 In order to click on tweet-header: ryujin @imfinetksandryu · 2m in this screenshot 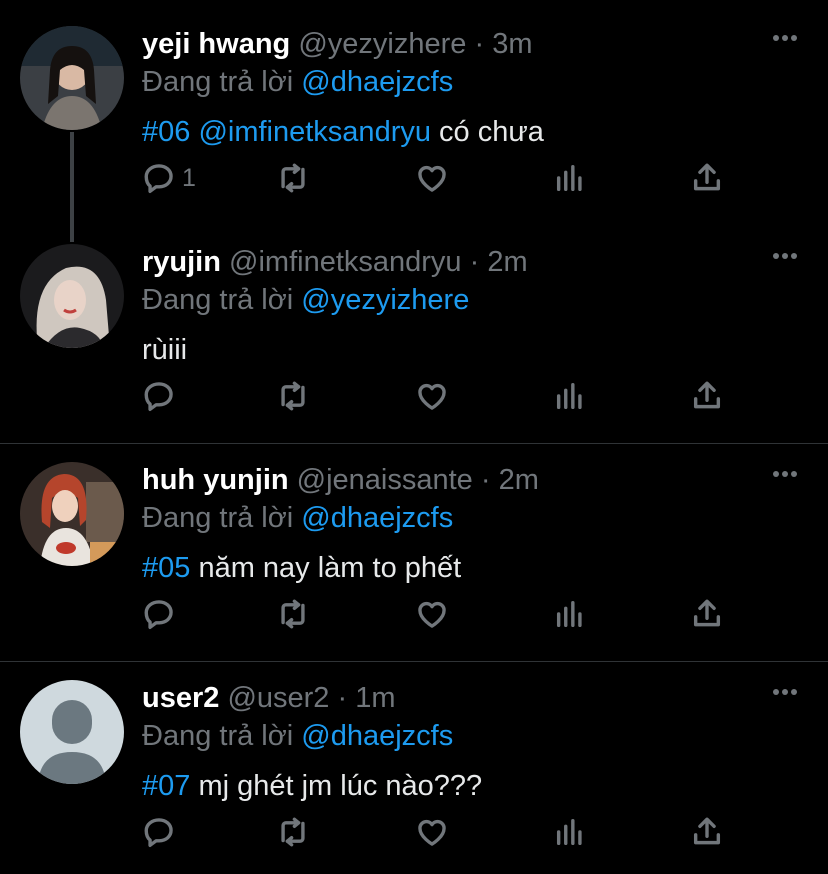, I will do `click(335, 262)`.